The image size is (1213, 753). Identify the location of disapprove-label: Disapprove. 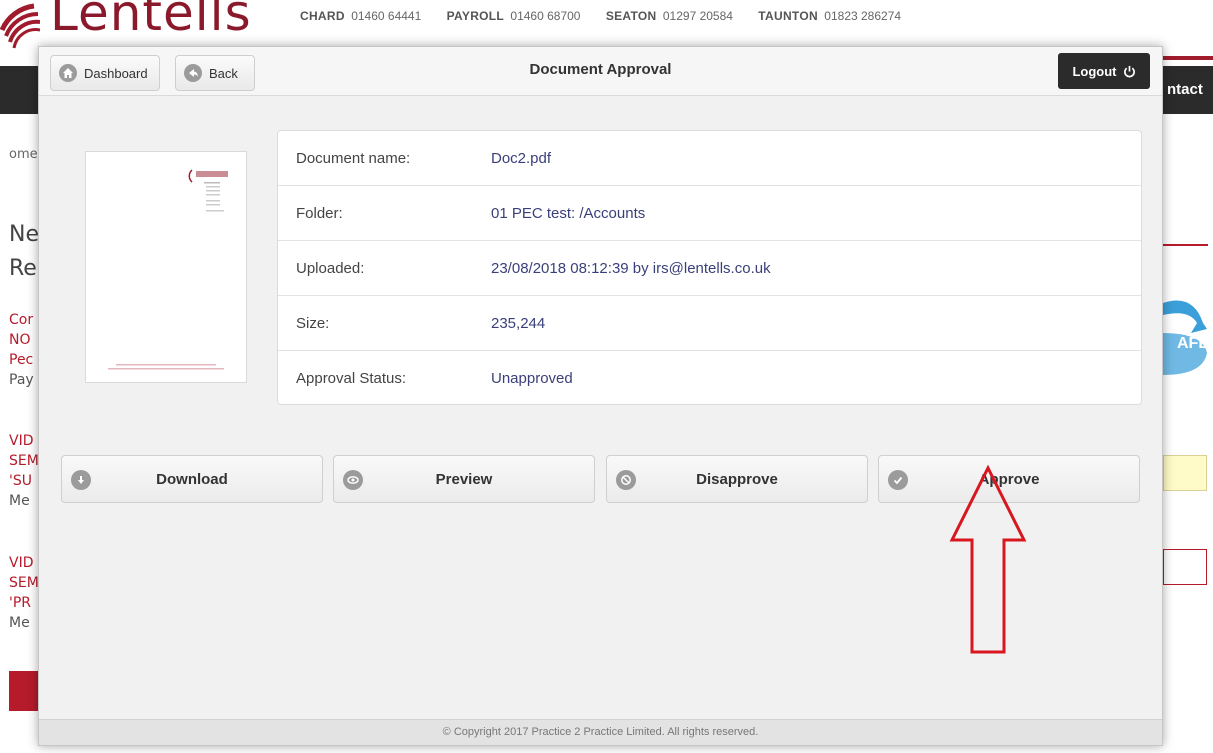
(737, 479).